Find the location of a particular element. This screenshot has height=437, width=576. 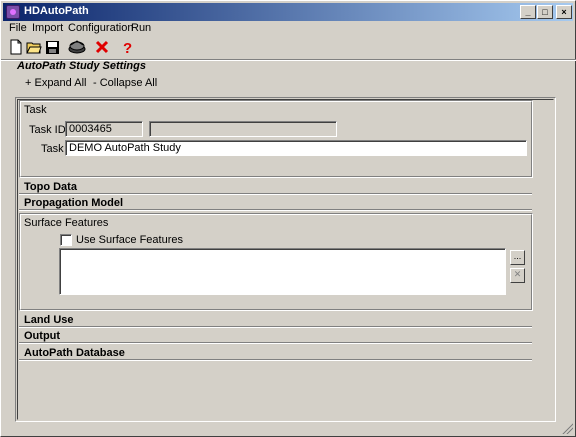

title-bar: HDAutoPath _ □ × is located at coordinates (288, 12).